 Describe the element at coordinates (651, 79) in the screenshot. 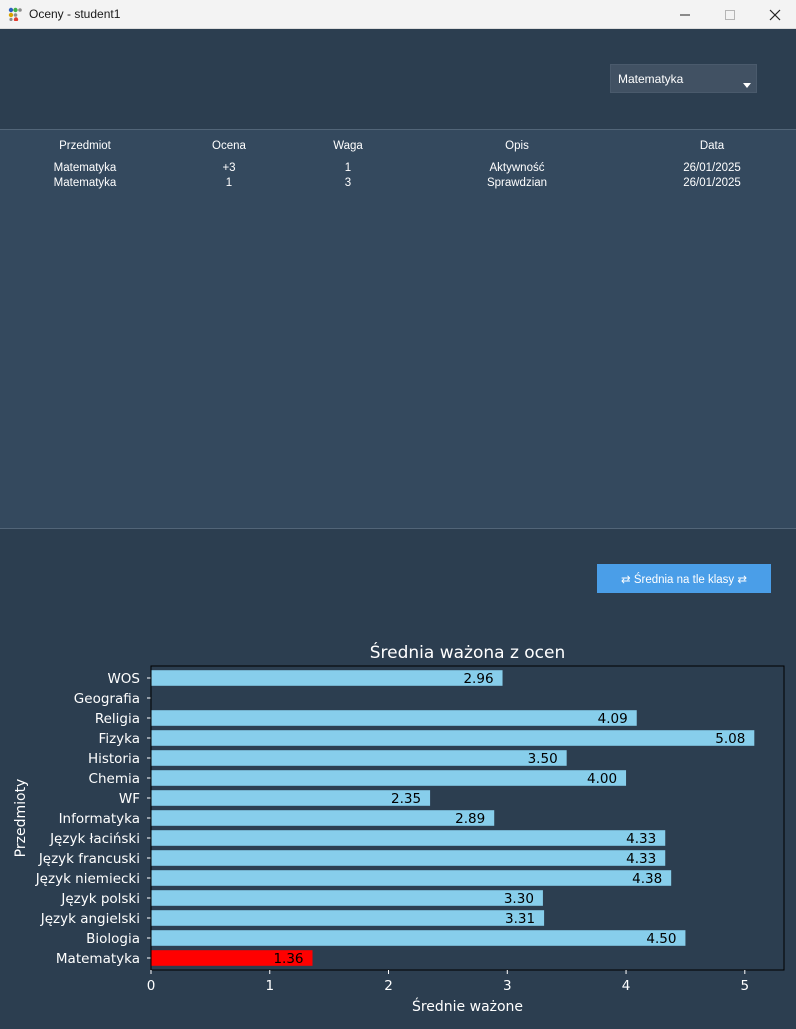

I see `subject-select-value: Matematyka` at that location.